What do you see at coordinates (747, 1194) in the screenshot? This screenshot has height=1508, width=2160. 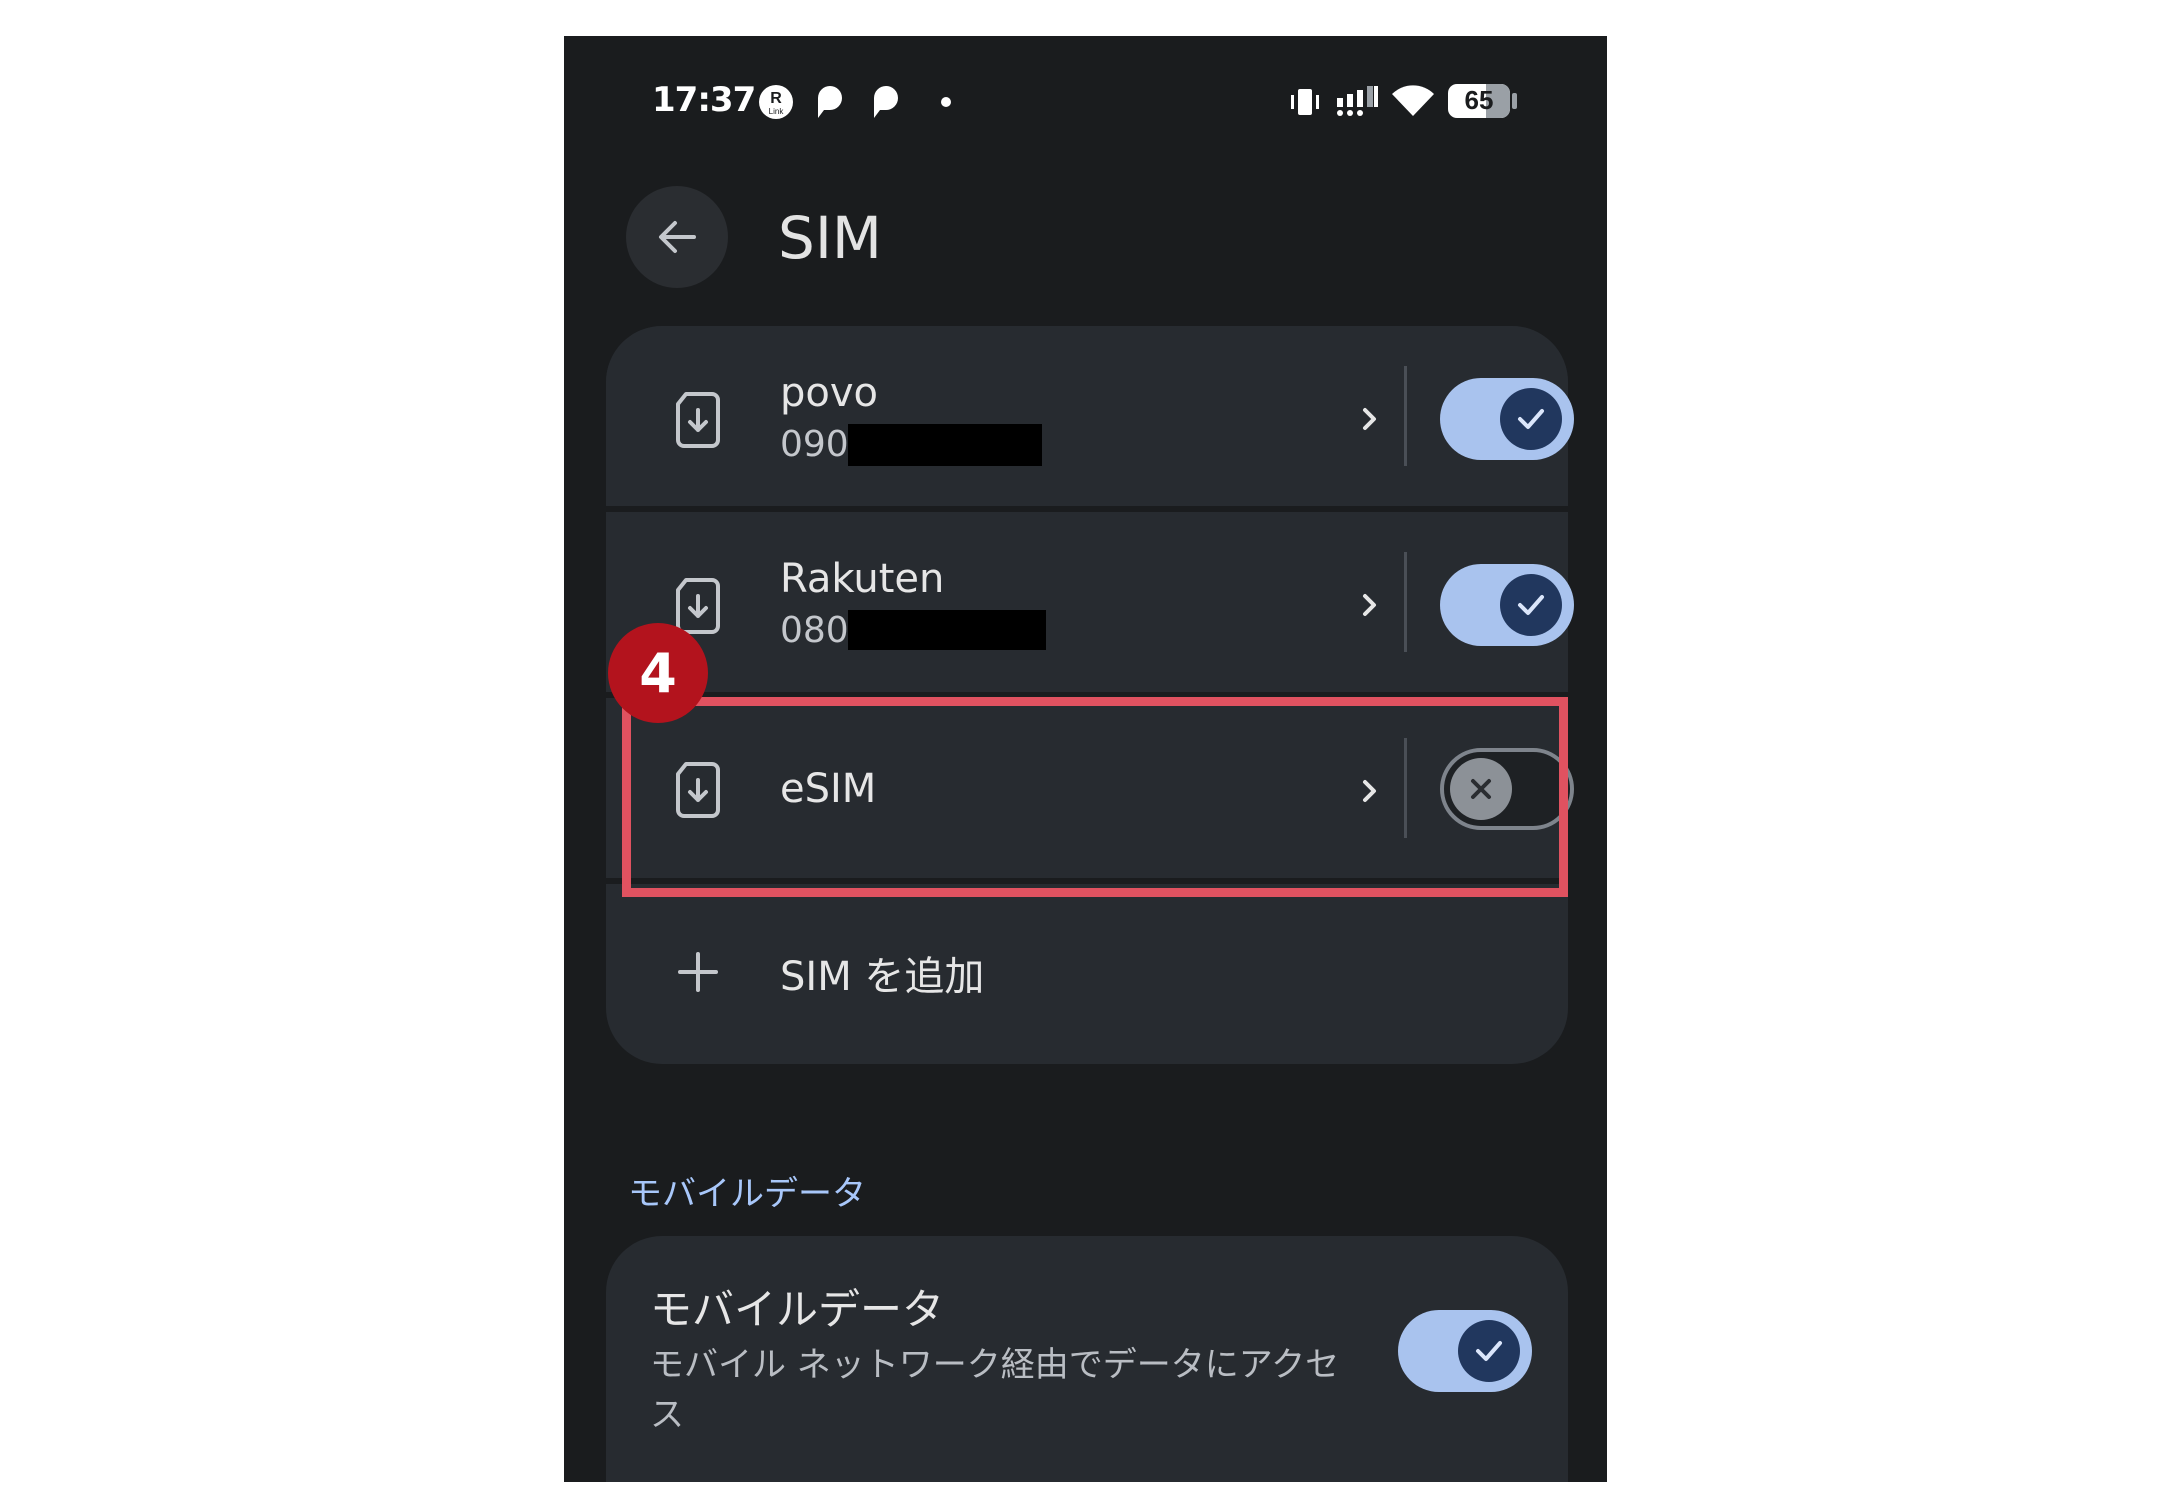 I see `section-header-mobile-data: モバイルデータ` at bounding box center [747, 1194].